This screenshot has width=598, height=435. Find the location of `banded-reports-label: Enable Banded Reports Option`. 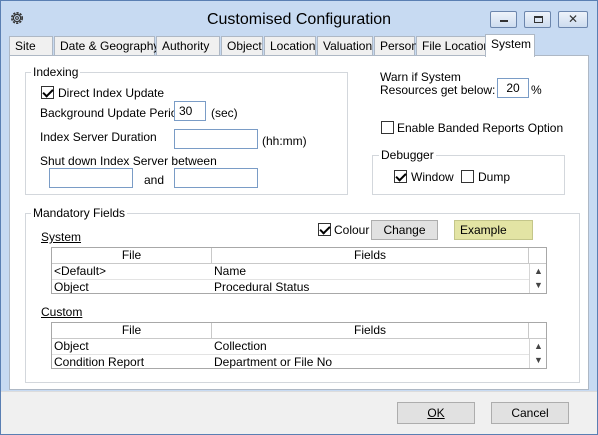

banded-reports-label: Enable Banded Reports Option is located at coordinates (480, 128).